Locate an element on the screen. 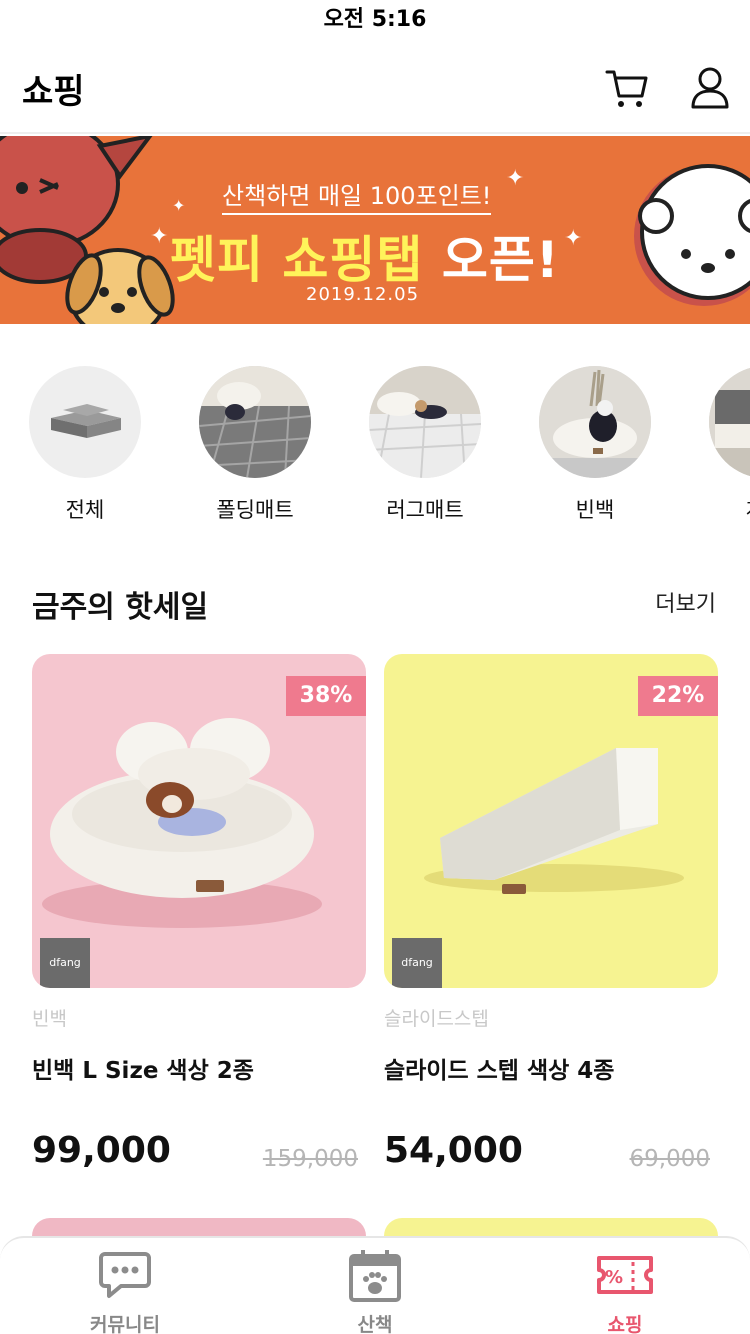 This screenshot has width=750, height=1334. cart-button is located at coordinates (627, 88).